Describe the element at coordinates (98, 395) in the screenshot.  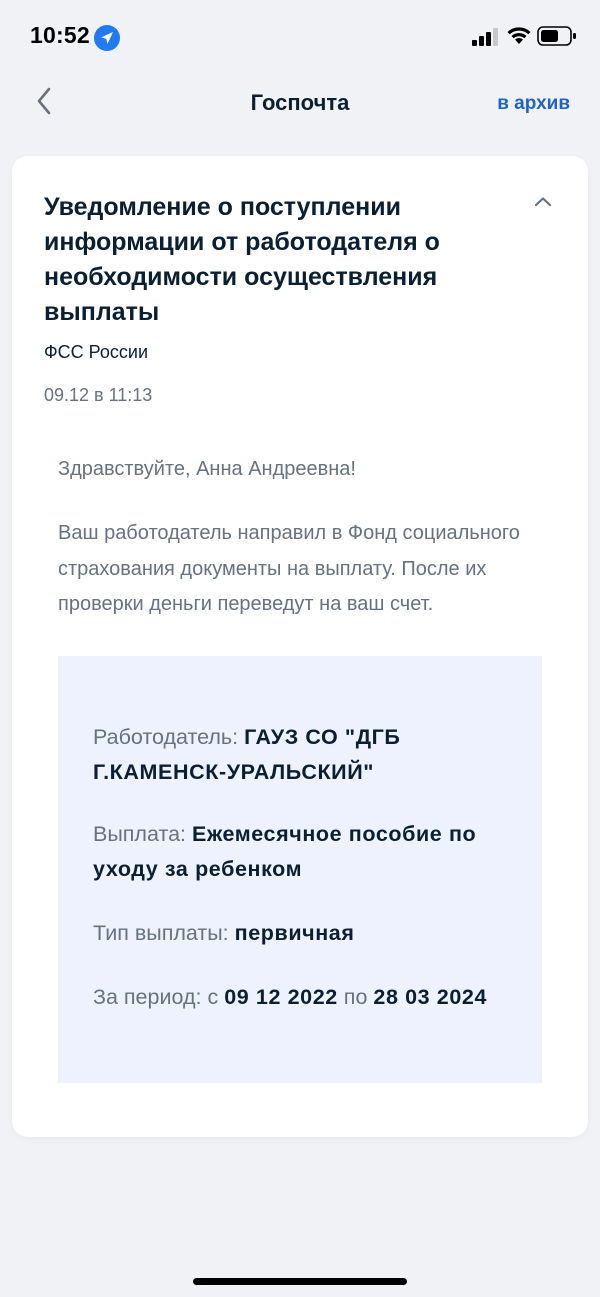
I see `message-date: 09.12 в 11:13` at that location.